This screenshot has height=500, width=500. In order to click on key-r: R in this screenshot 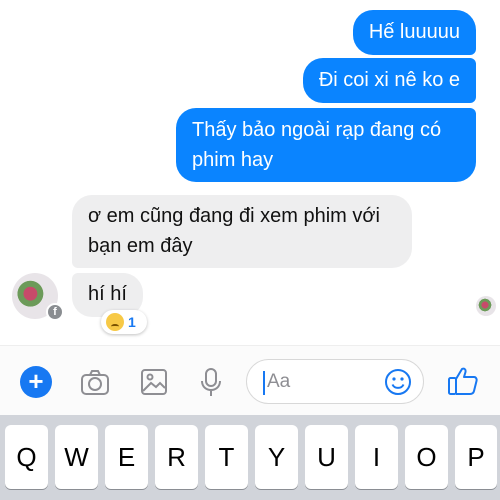, I will do `click(176, 457)`.